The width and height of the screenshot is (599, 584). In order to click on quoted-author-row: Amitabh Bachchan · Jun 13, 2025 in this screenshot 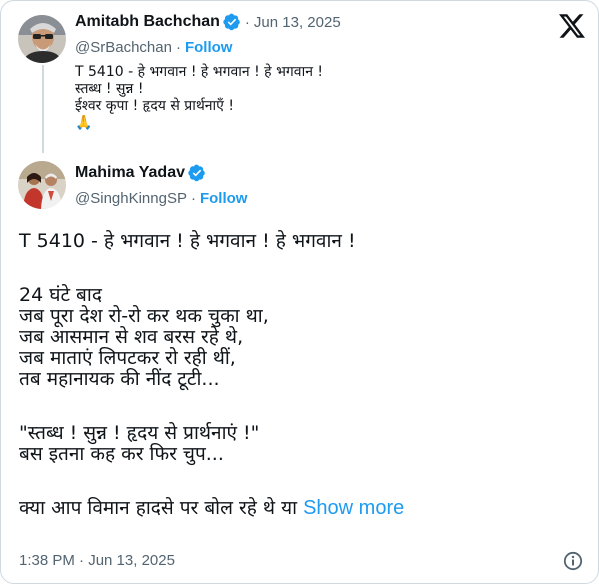, I will do `click(208, 22)`.